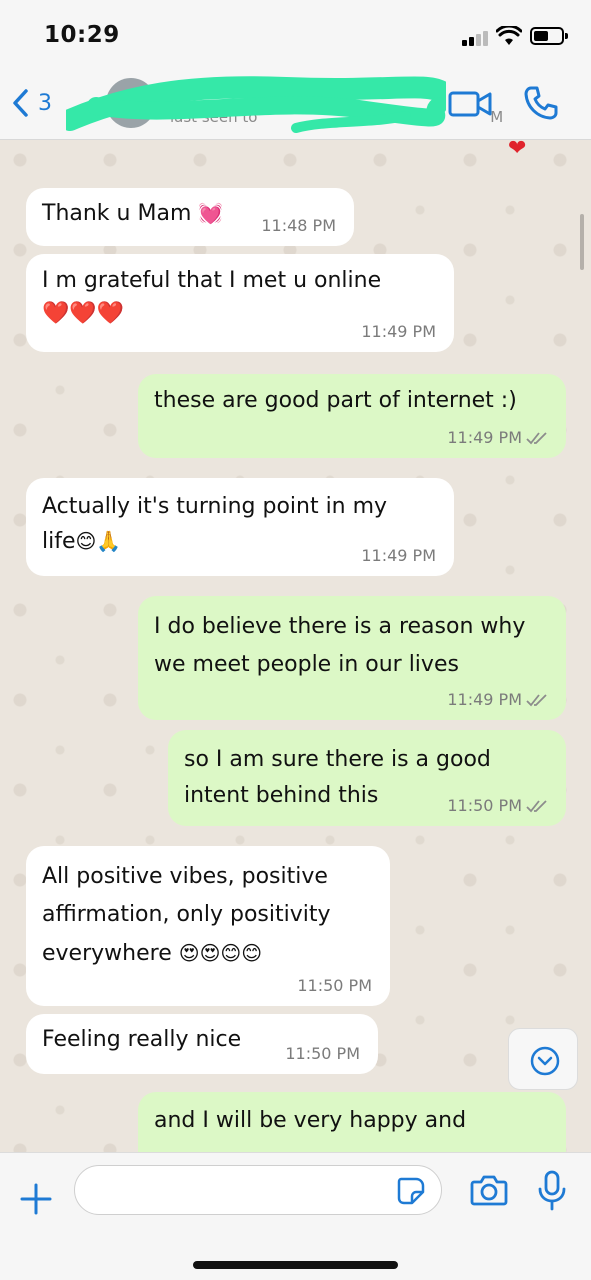  What do you see at coordinates (117, 213) in the screenshot?
I see `message-text: Thank u Mam` at bounding box center [117, 213].